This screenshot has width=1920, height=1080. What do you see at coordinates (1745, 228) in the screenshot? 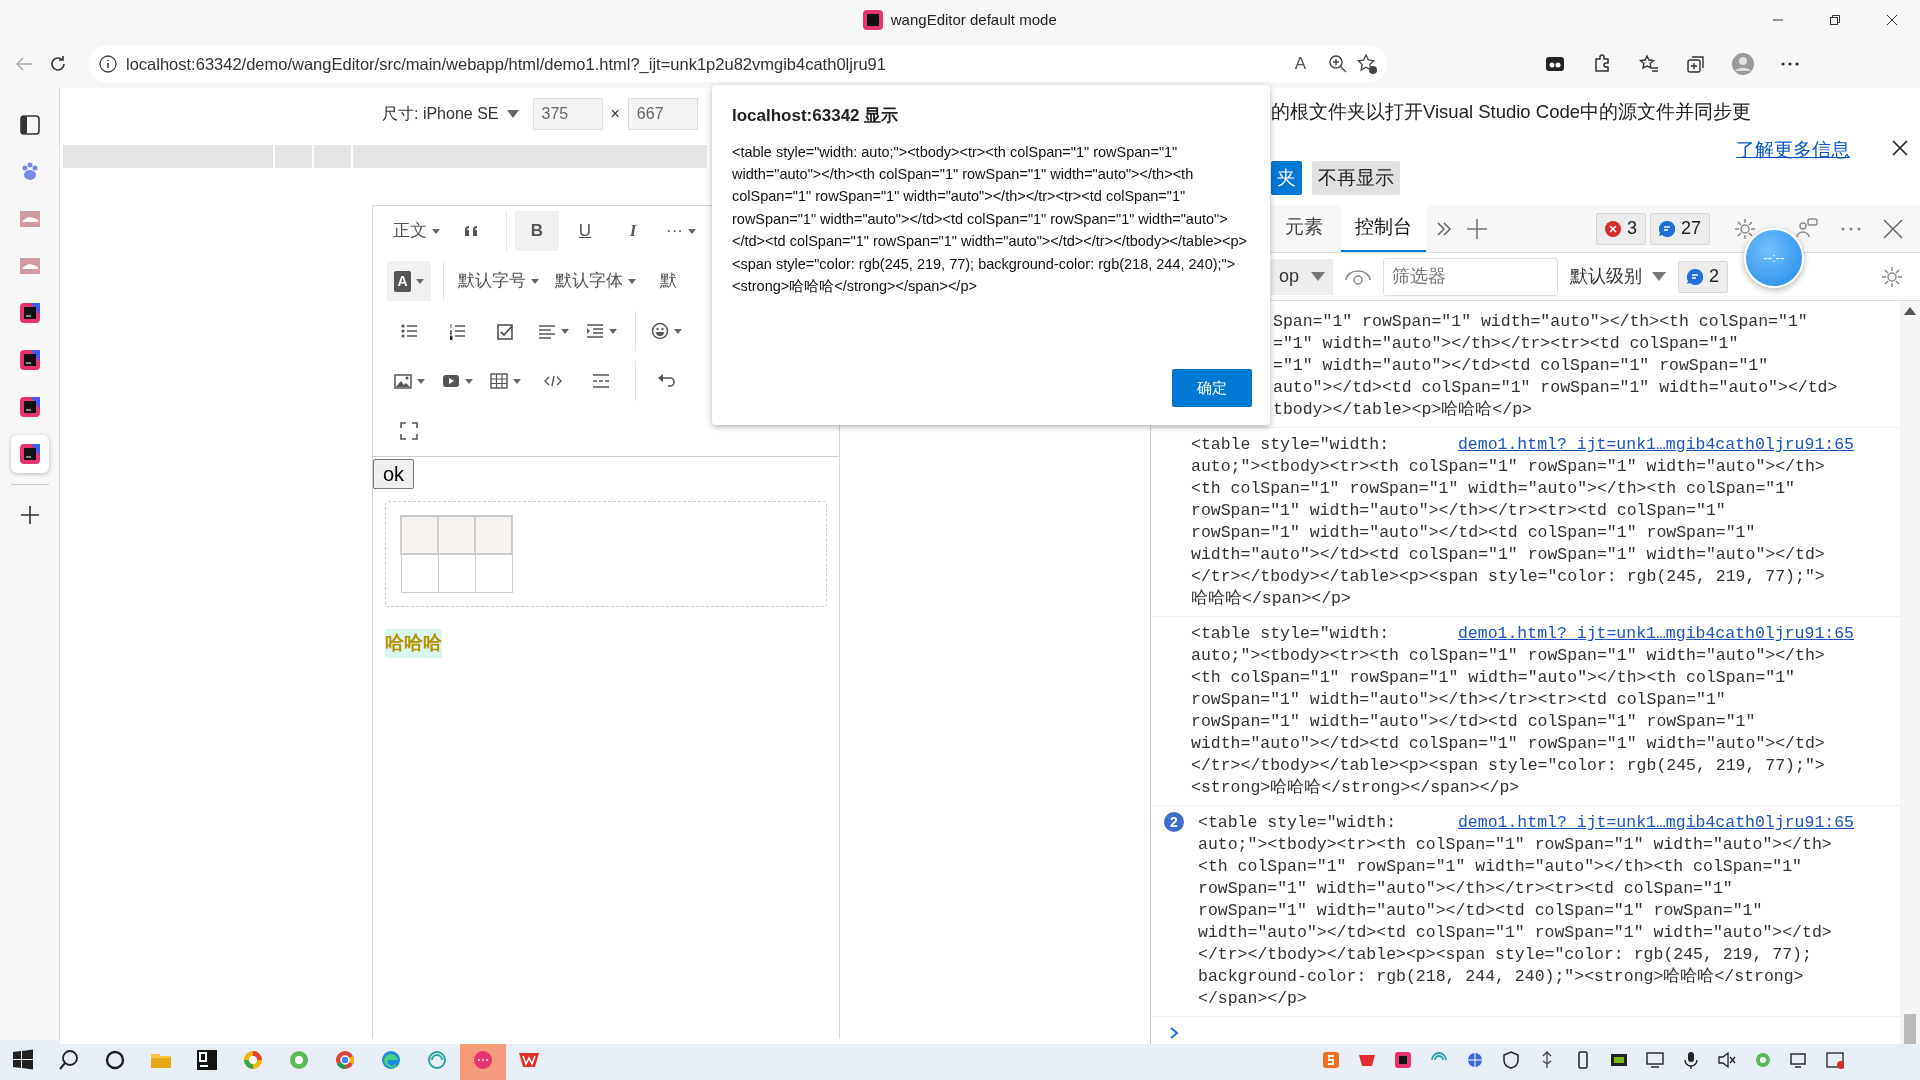
I see `settings-icon` at bounding box center [1745, 228].